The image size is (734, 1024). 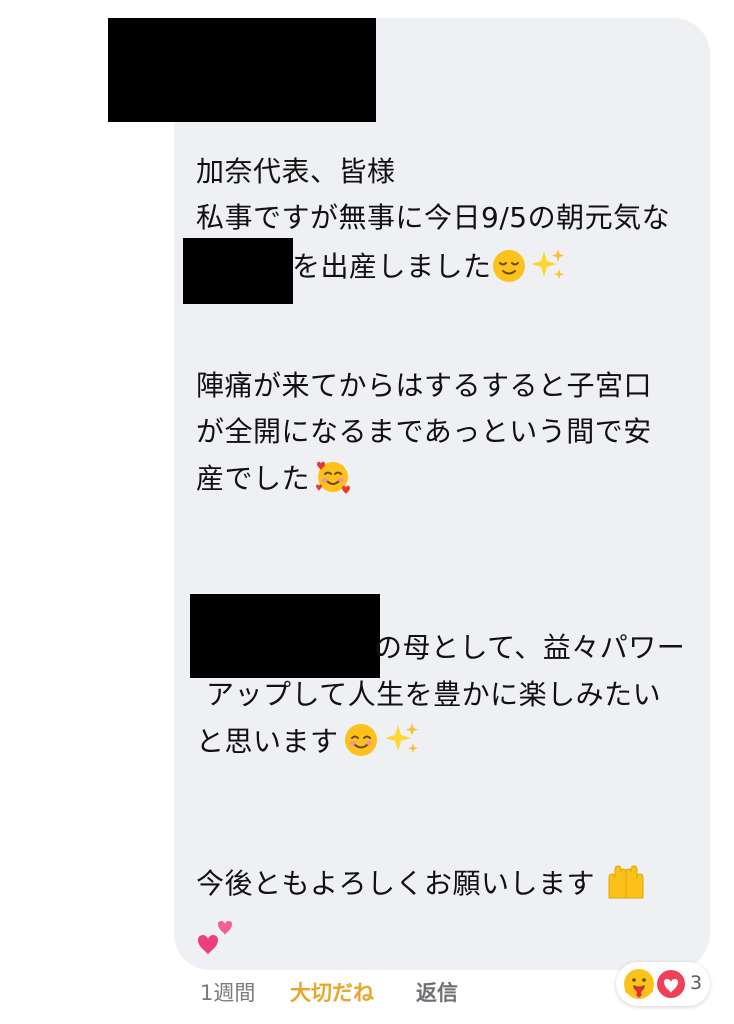 What do you see at coordinates (228, 993) in the screenshot?
I see `comment-timestamp: 1週間` at bounding box center [228, 993].